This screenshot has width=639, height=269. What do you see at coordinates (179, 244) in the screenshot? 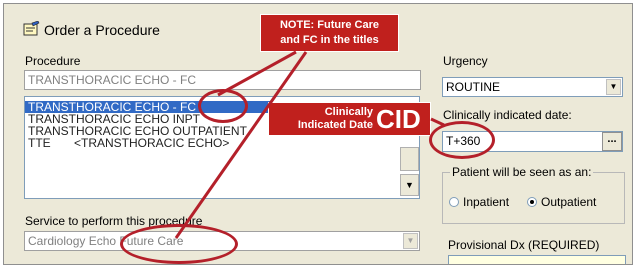
I see `future-care-highlight-ring` at bounding box center [179, 244].